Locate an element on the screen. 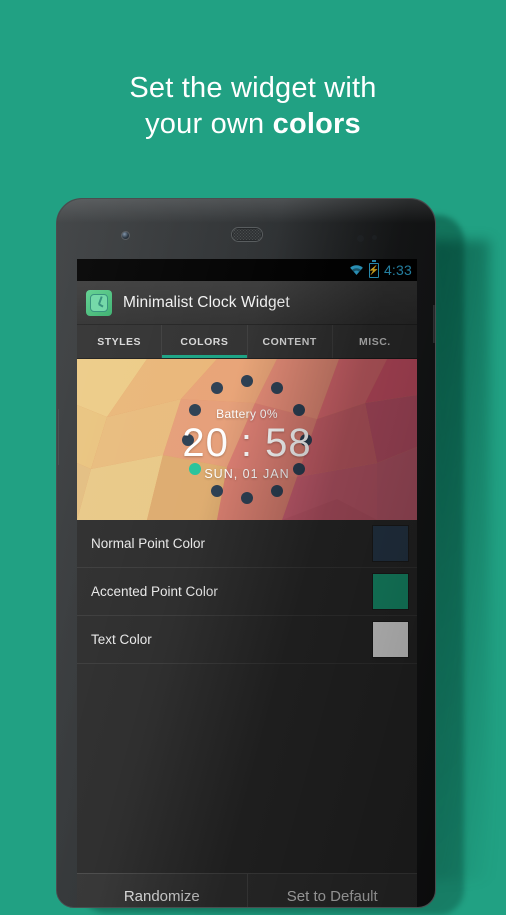  setting-label: Normal Point Color is located at coordinates (148, 543).